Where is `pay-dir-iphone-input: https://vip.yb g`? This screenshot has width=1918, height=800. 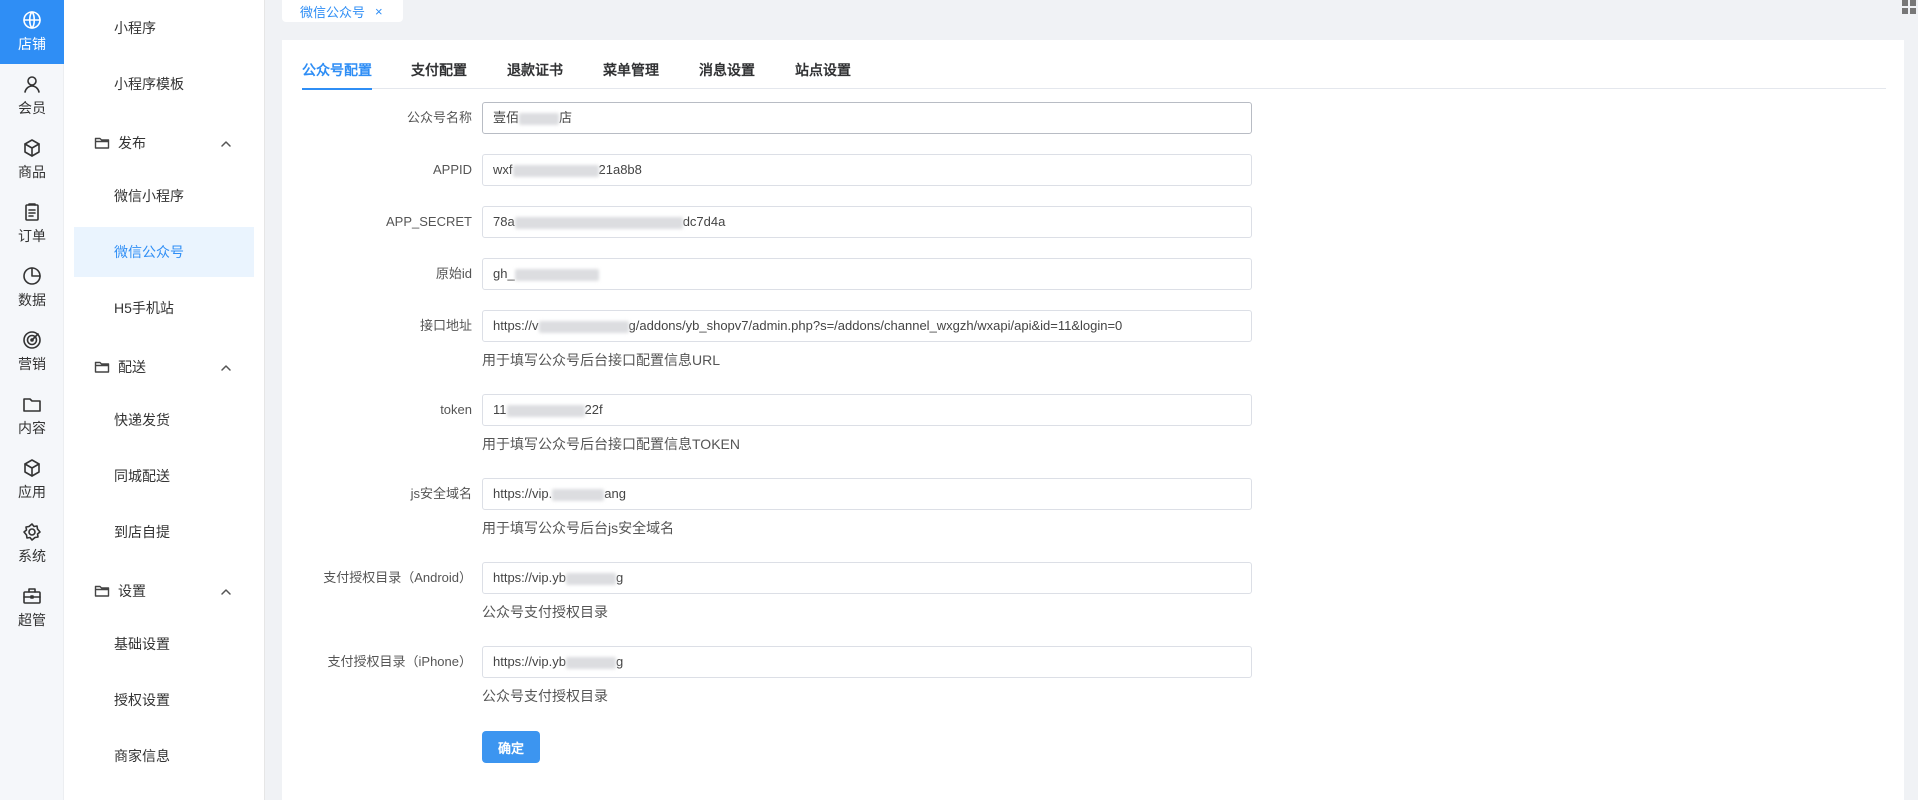
pay-dir-iphone-input: https://vip.yb g is located at coordinates (867, 662).